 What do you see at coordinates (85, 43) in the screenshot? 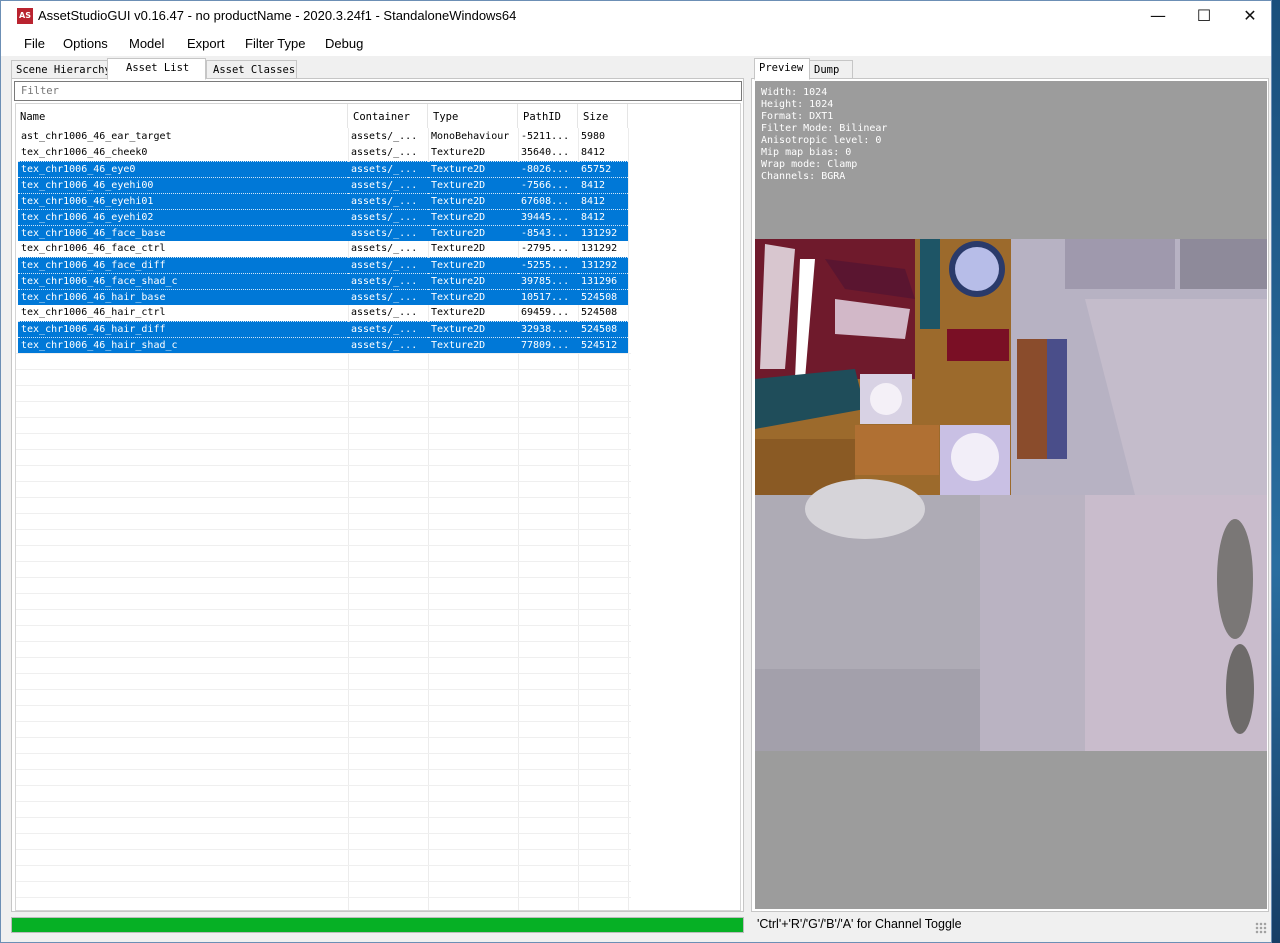
I see `menu-options: Options` at bounding box center [85, 43].